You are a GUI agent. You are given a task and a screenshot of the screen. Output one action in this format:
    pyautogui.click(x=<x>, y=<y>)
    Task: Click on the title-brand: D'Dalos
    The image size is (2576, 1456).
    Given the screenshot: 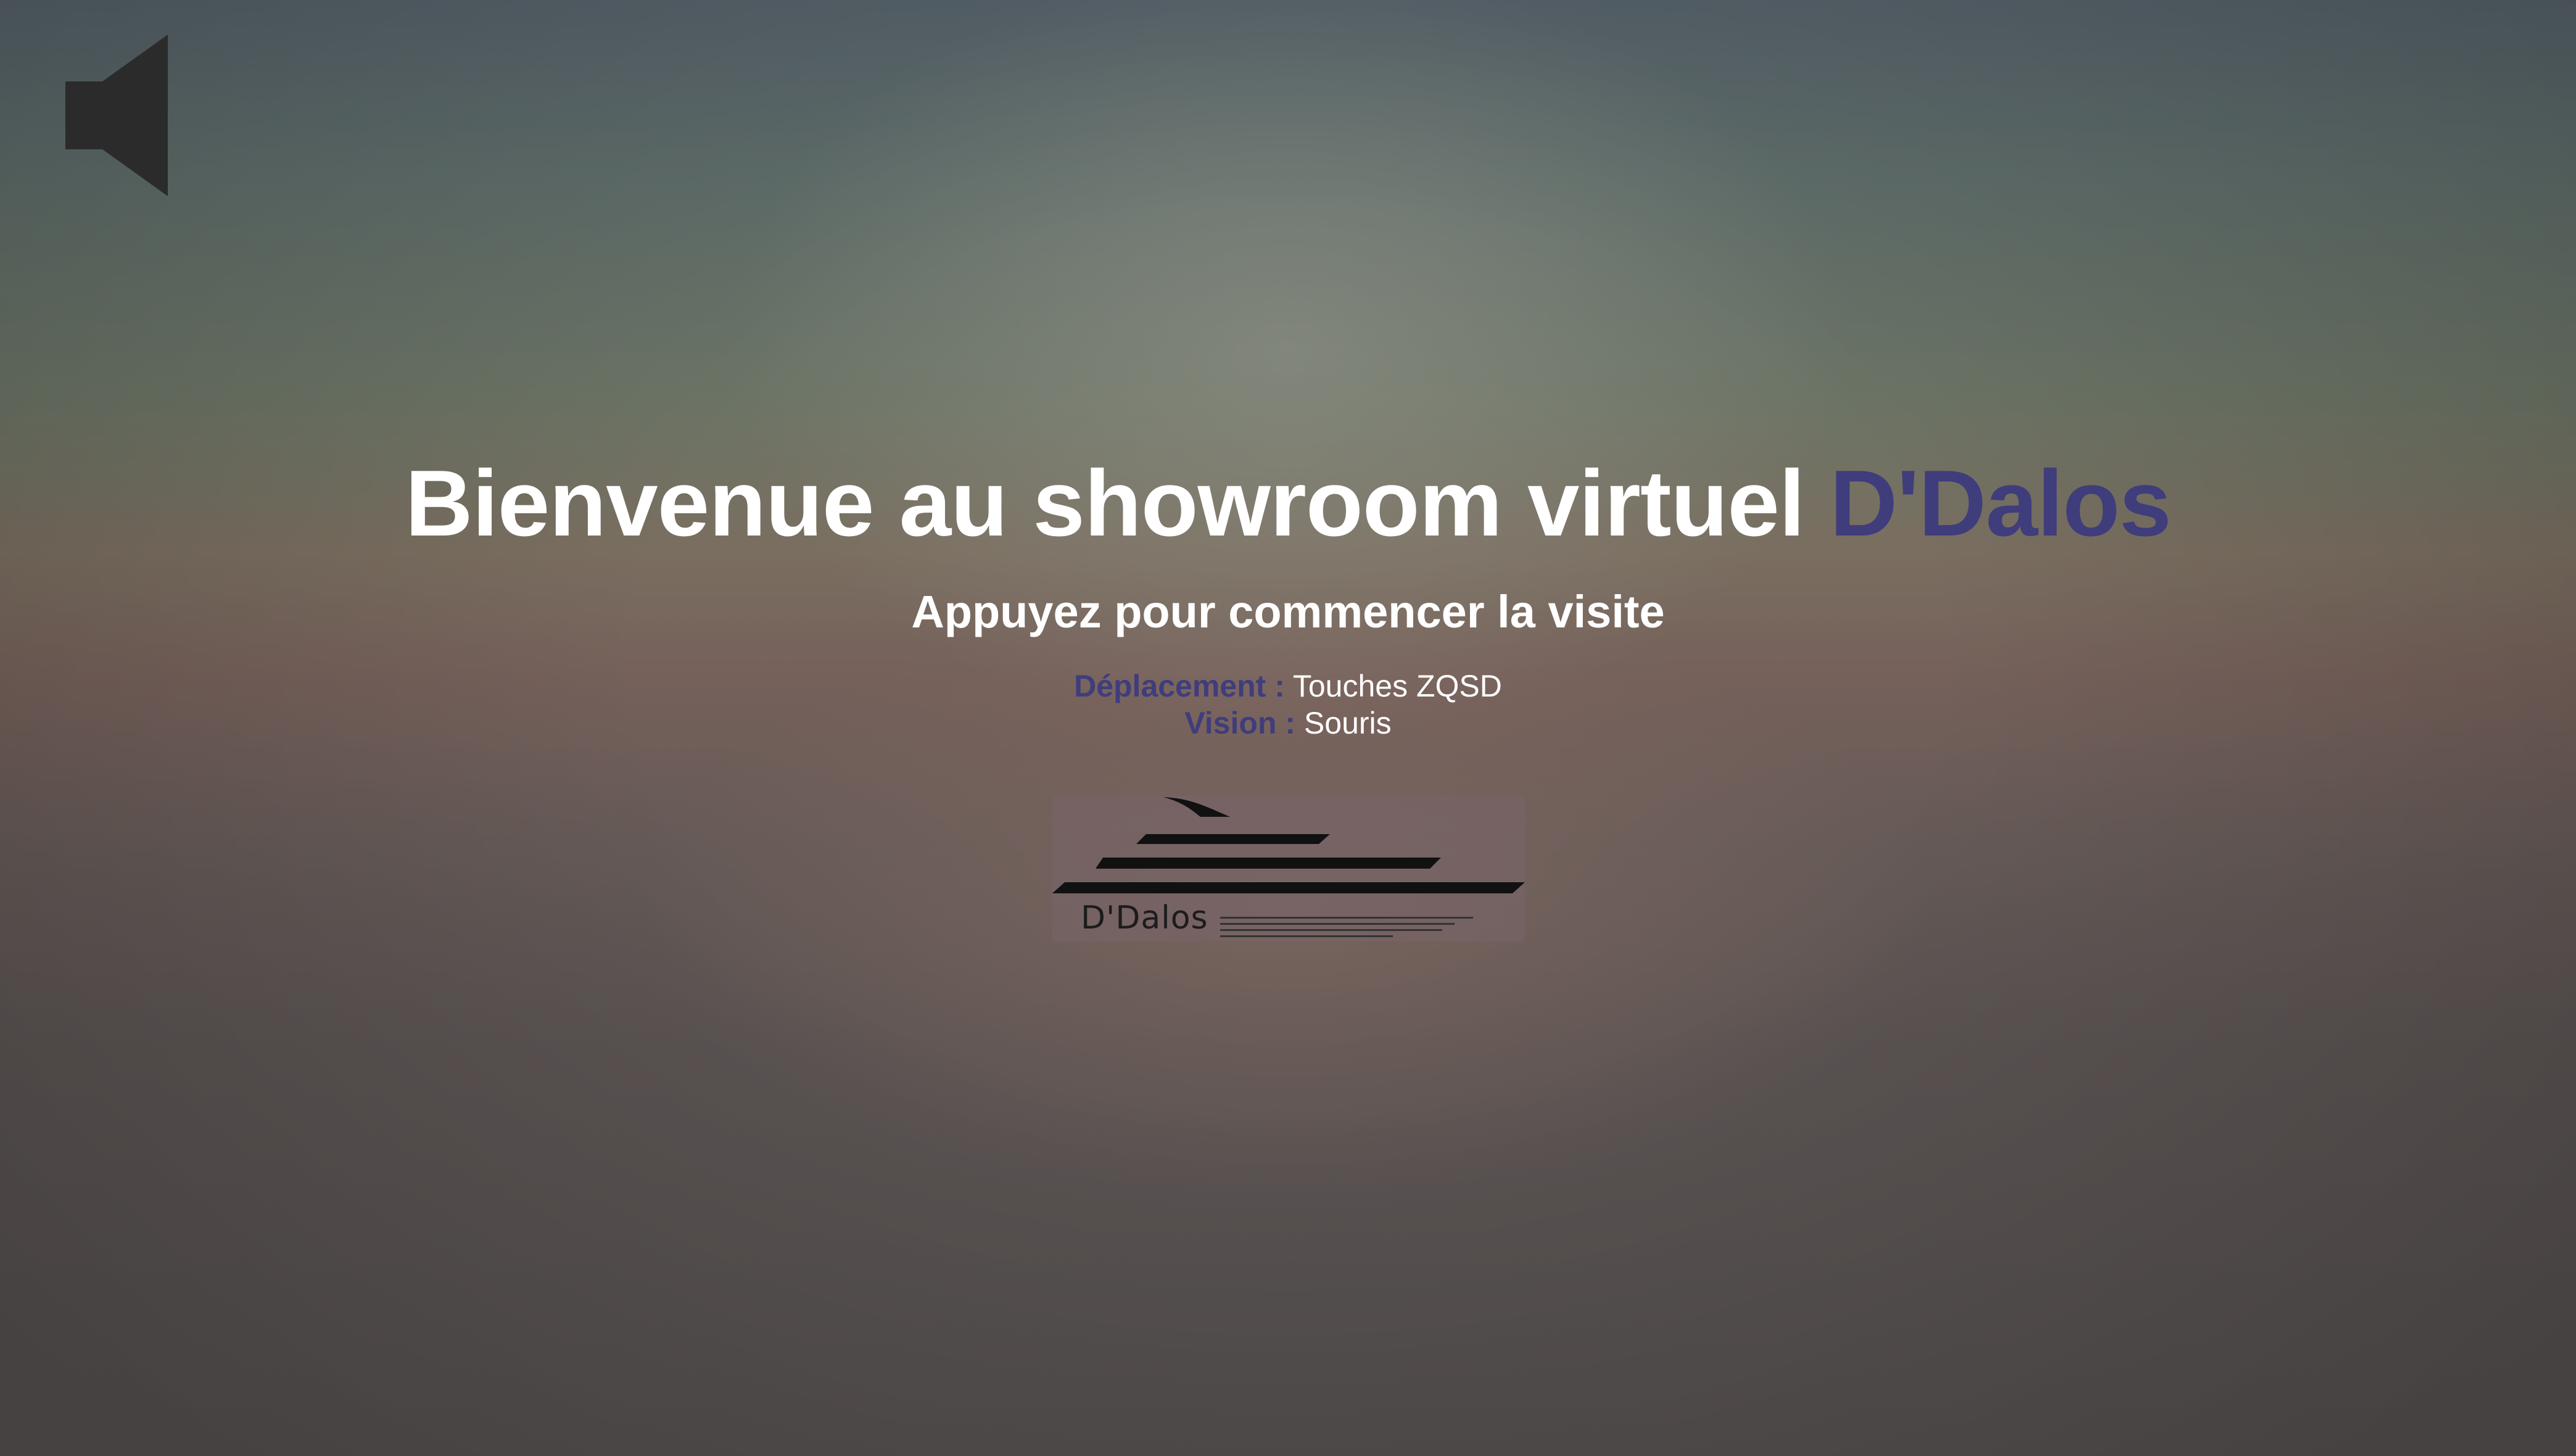 What is the action you would take?
    pyautogui.click(x=2000, y=503)
    